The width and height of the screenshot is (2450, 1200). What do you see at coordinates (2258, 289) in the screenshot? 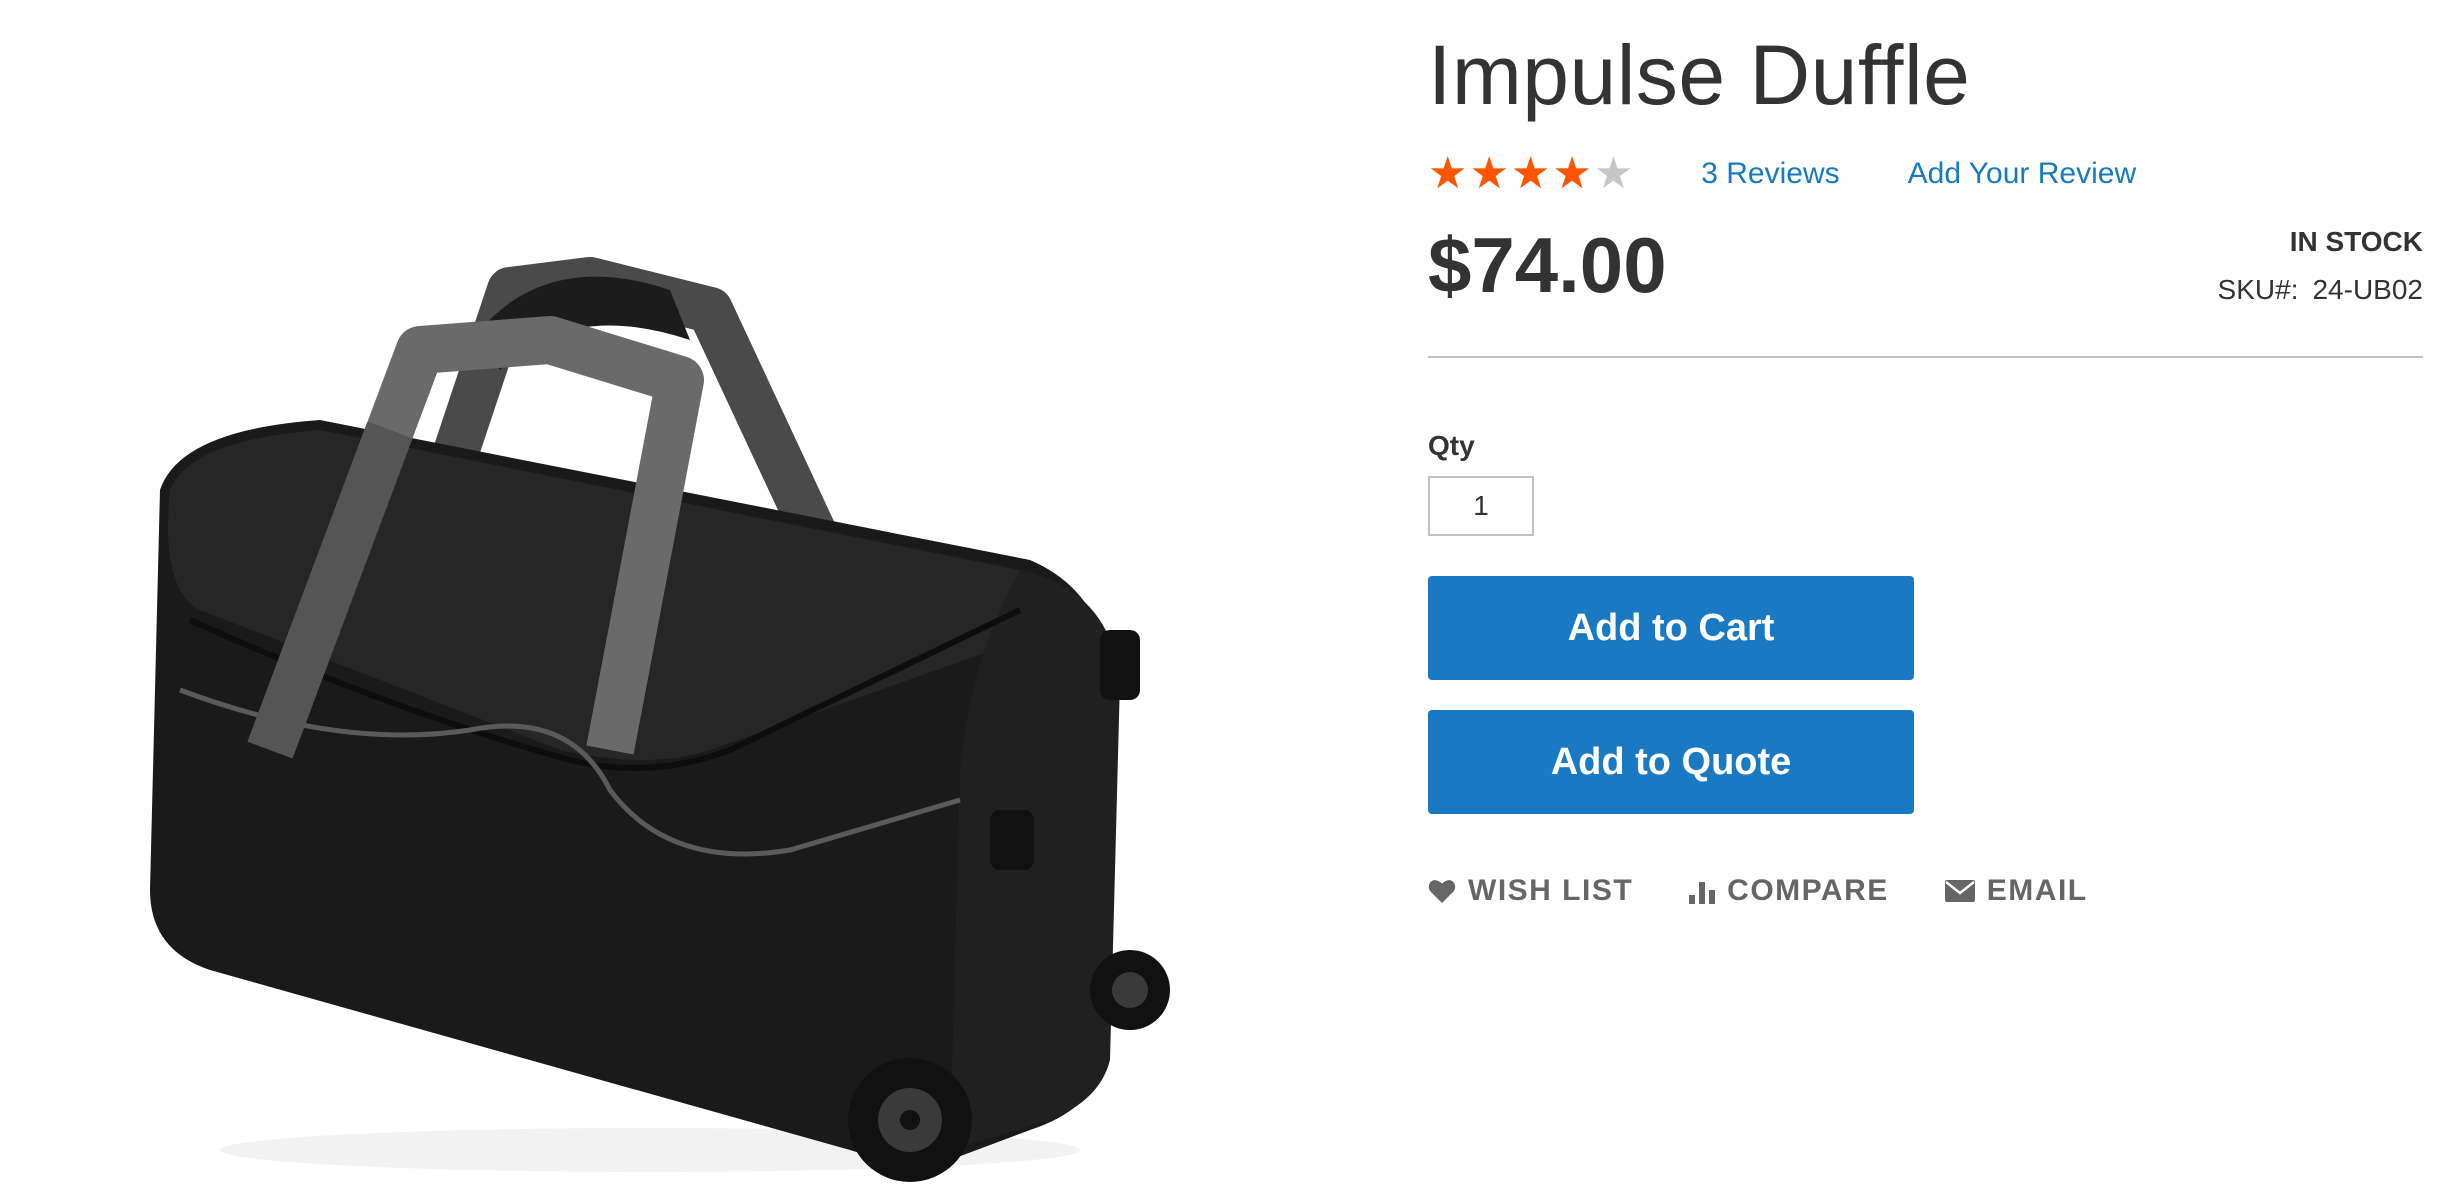
I see `sku-label: SKU#:` at bounding box center [2258, 289].